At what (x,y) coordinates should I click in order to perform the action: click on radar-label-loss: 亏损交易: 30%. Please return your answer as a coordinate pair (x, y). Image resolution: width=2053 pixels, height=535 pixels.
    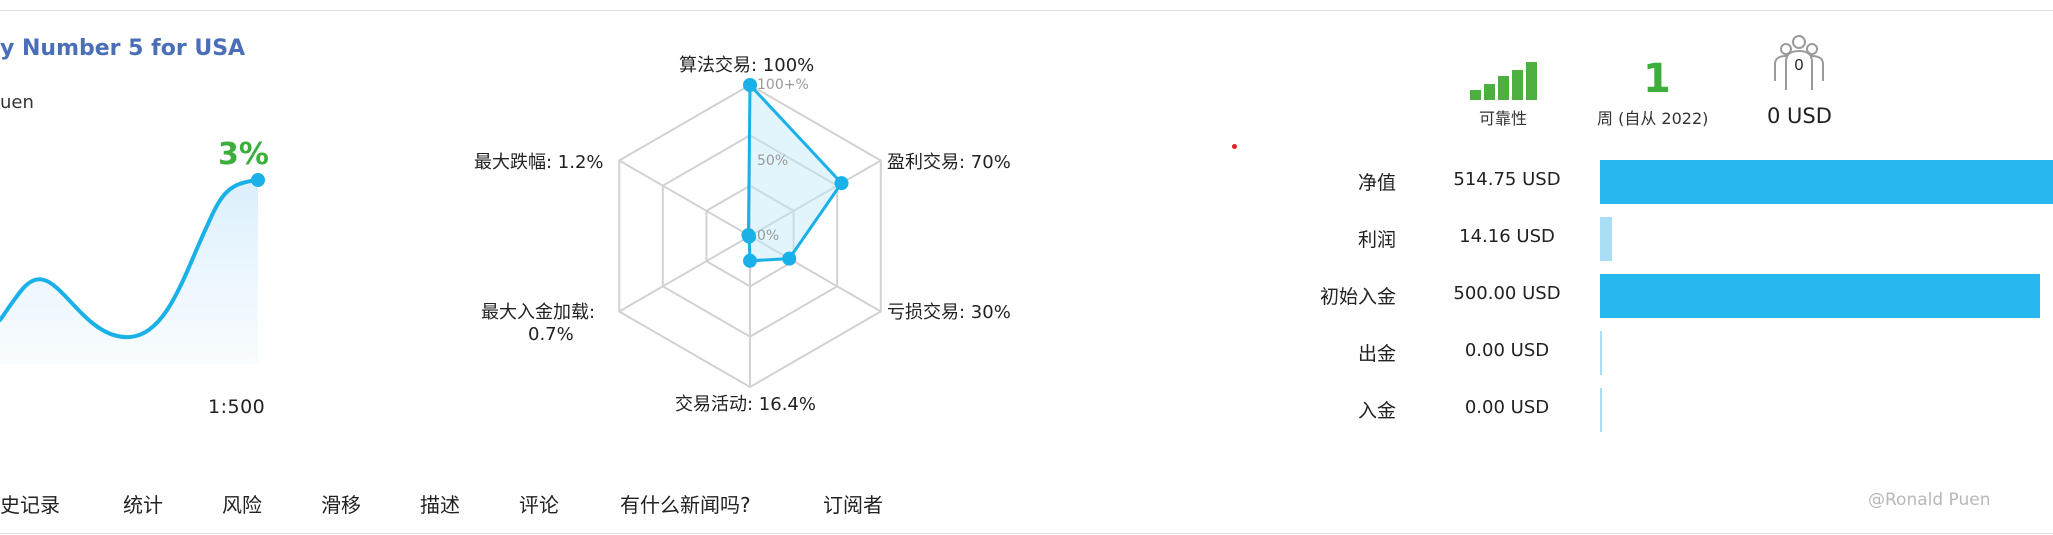
    Looking at the image, I should click on (949, 312).